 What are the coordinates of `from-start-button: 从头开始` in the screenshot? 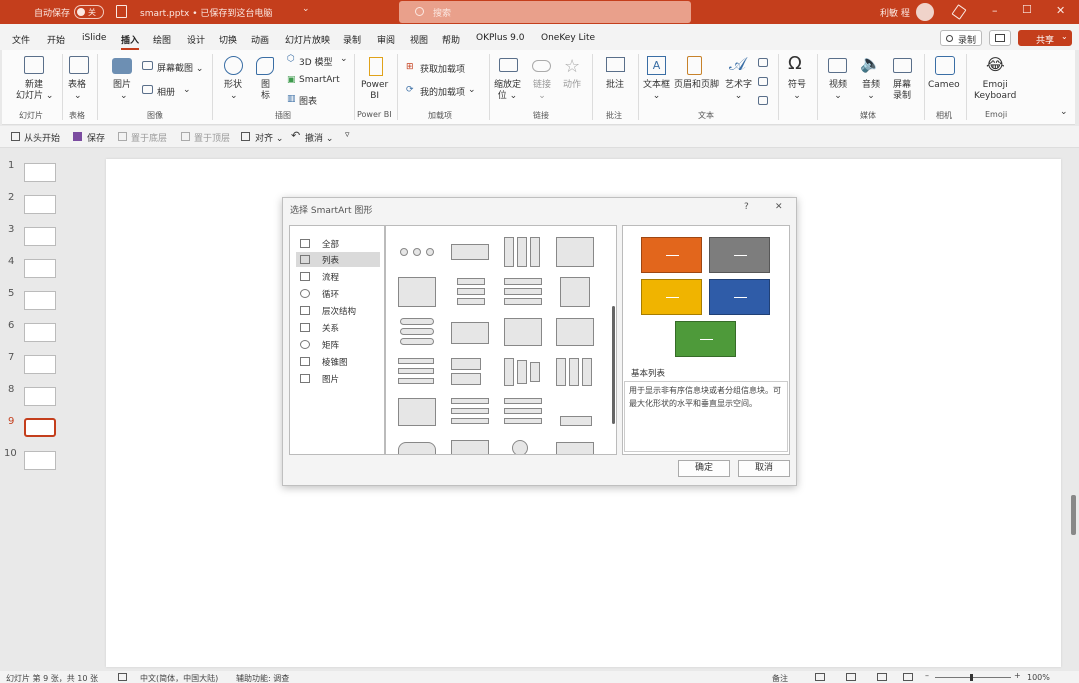 It's located at (42, 137).